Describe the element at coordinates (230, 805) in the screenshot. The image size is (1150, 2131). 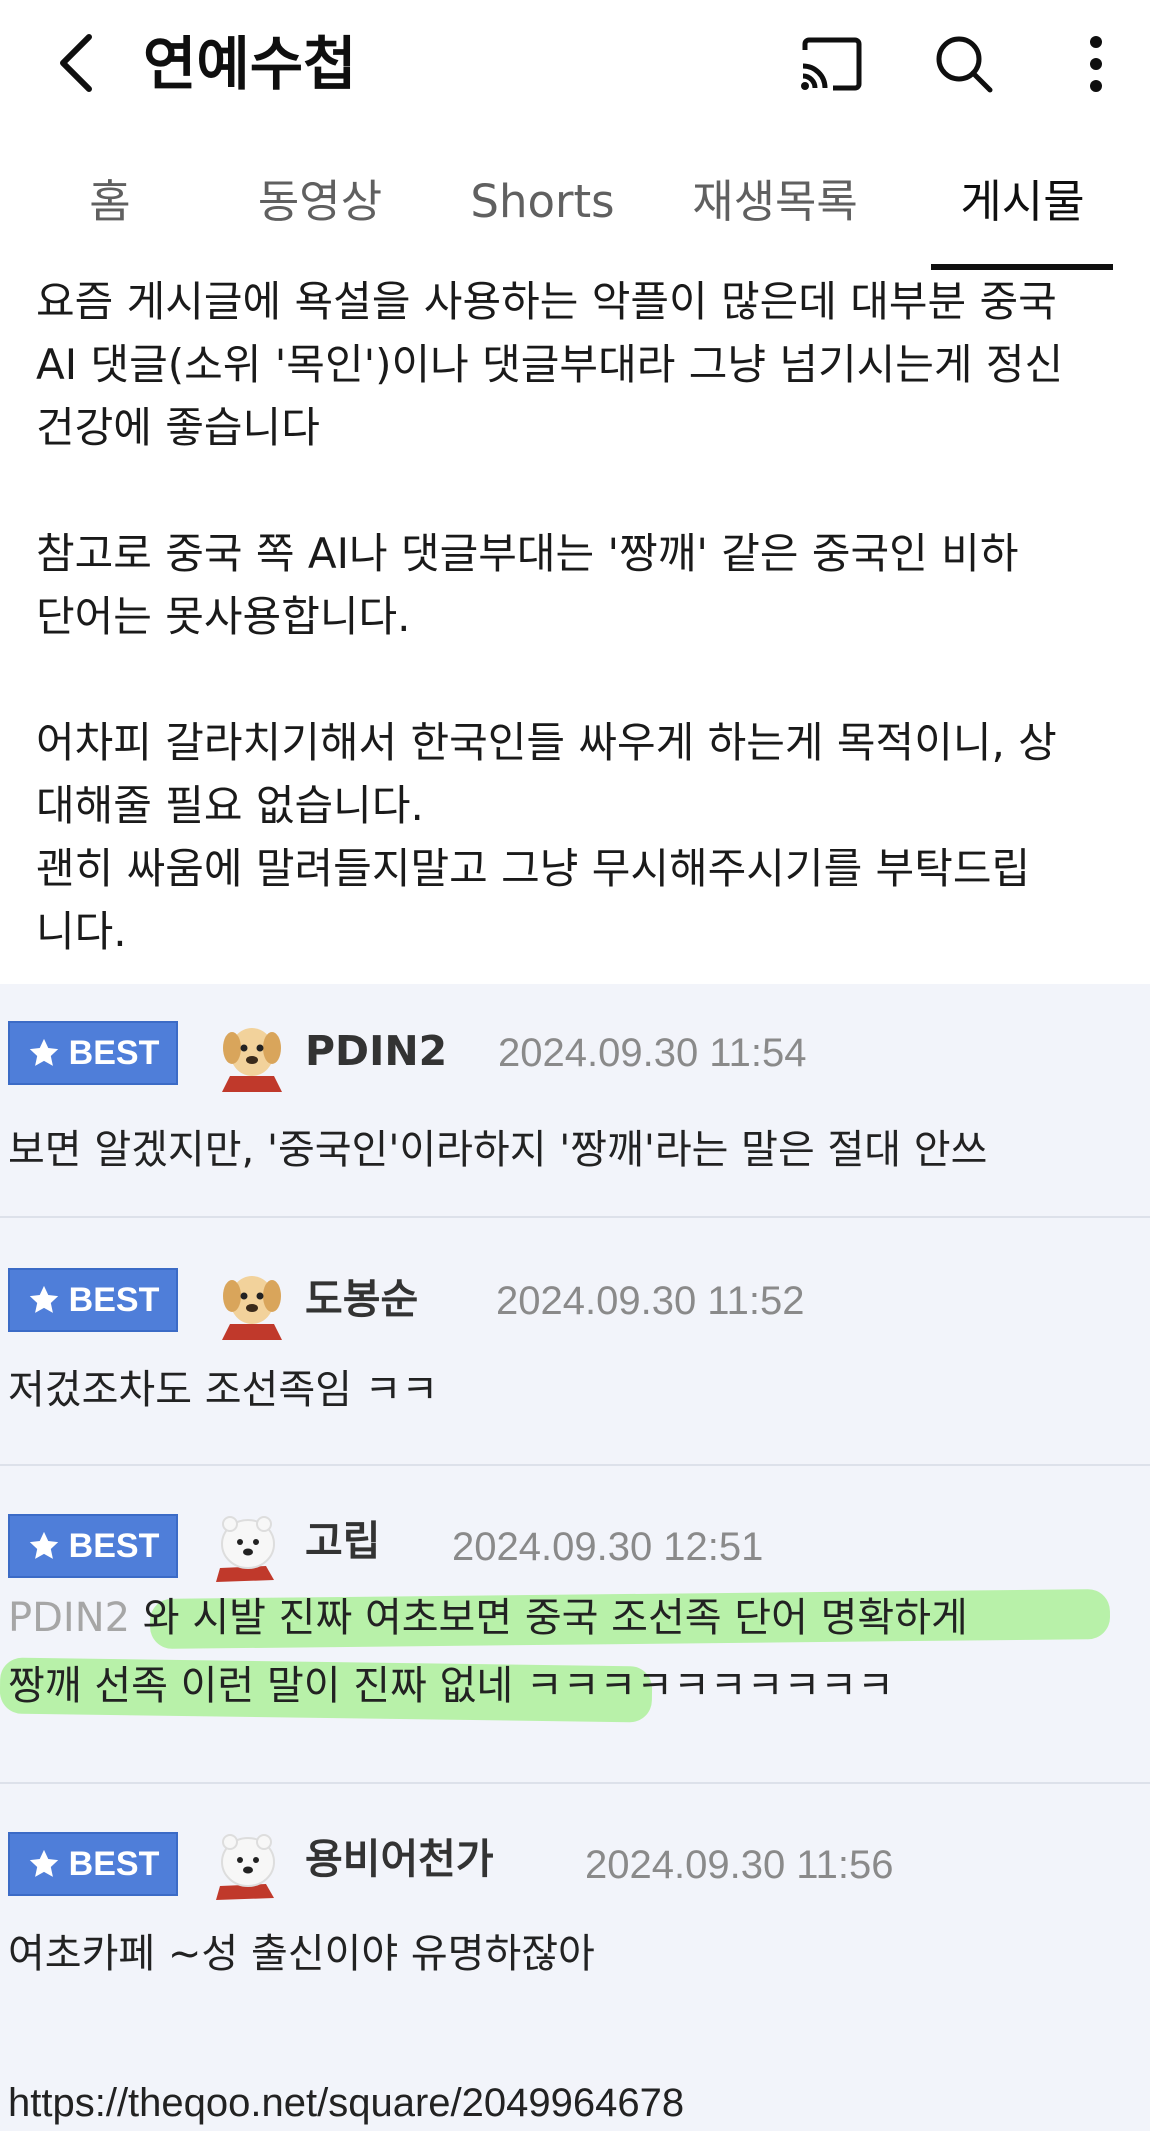
I see `post-line: 대해줄 필요 없습니다.` at that location.